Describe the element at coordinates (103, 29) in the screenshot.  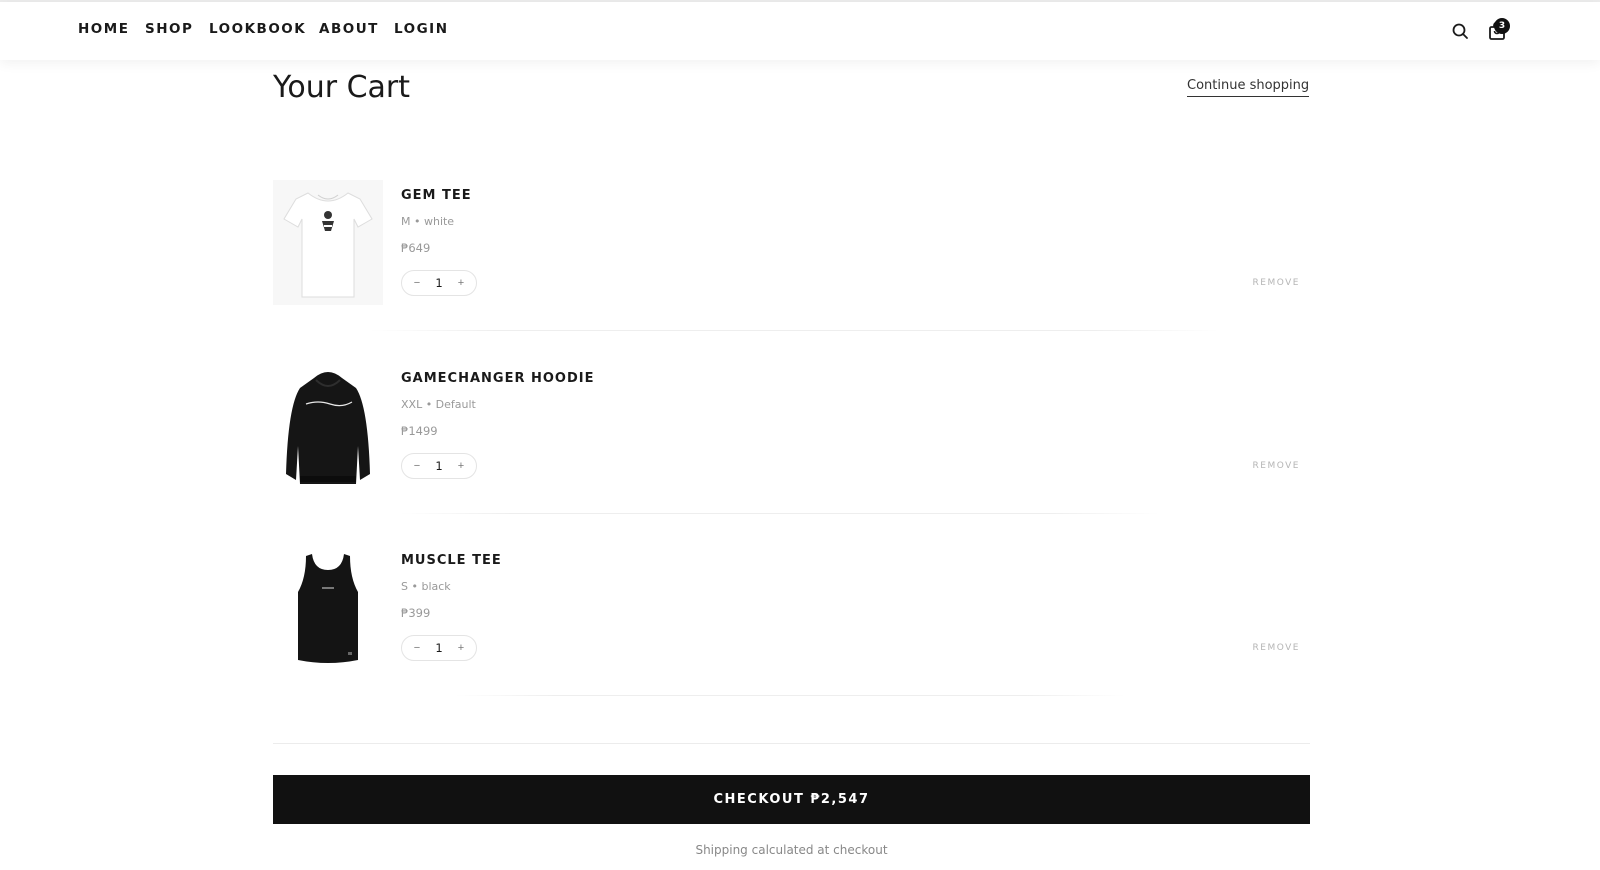
I see `nav-home-link: HOME` at that location.